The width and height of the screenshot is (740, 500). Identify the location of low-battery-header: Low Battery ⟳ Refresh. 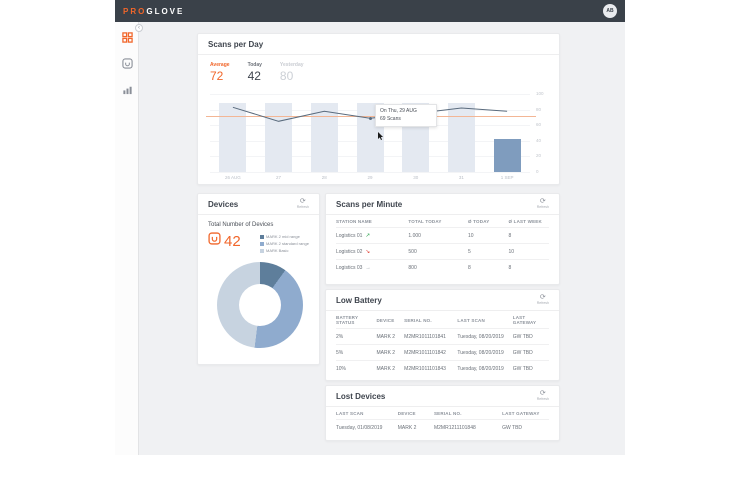
(442, 300).